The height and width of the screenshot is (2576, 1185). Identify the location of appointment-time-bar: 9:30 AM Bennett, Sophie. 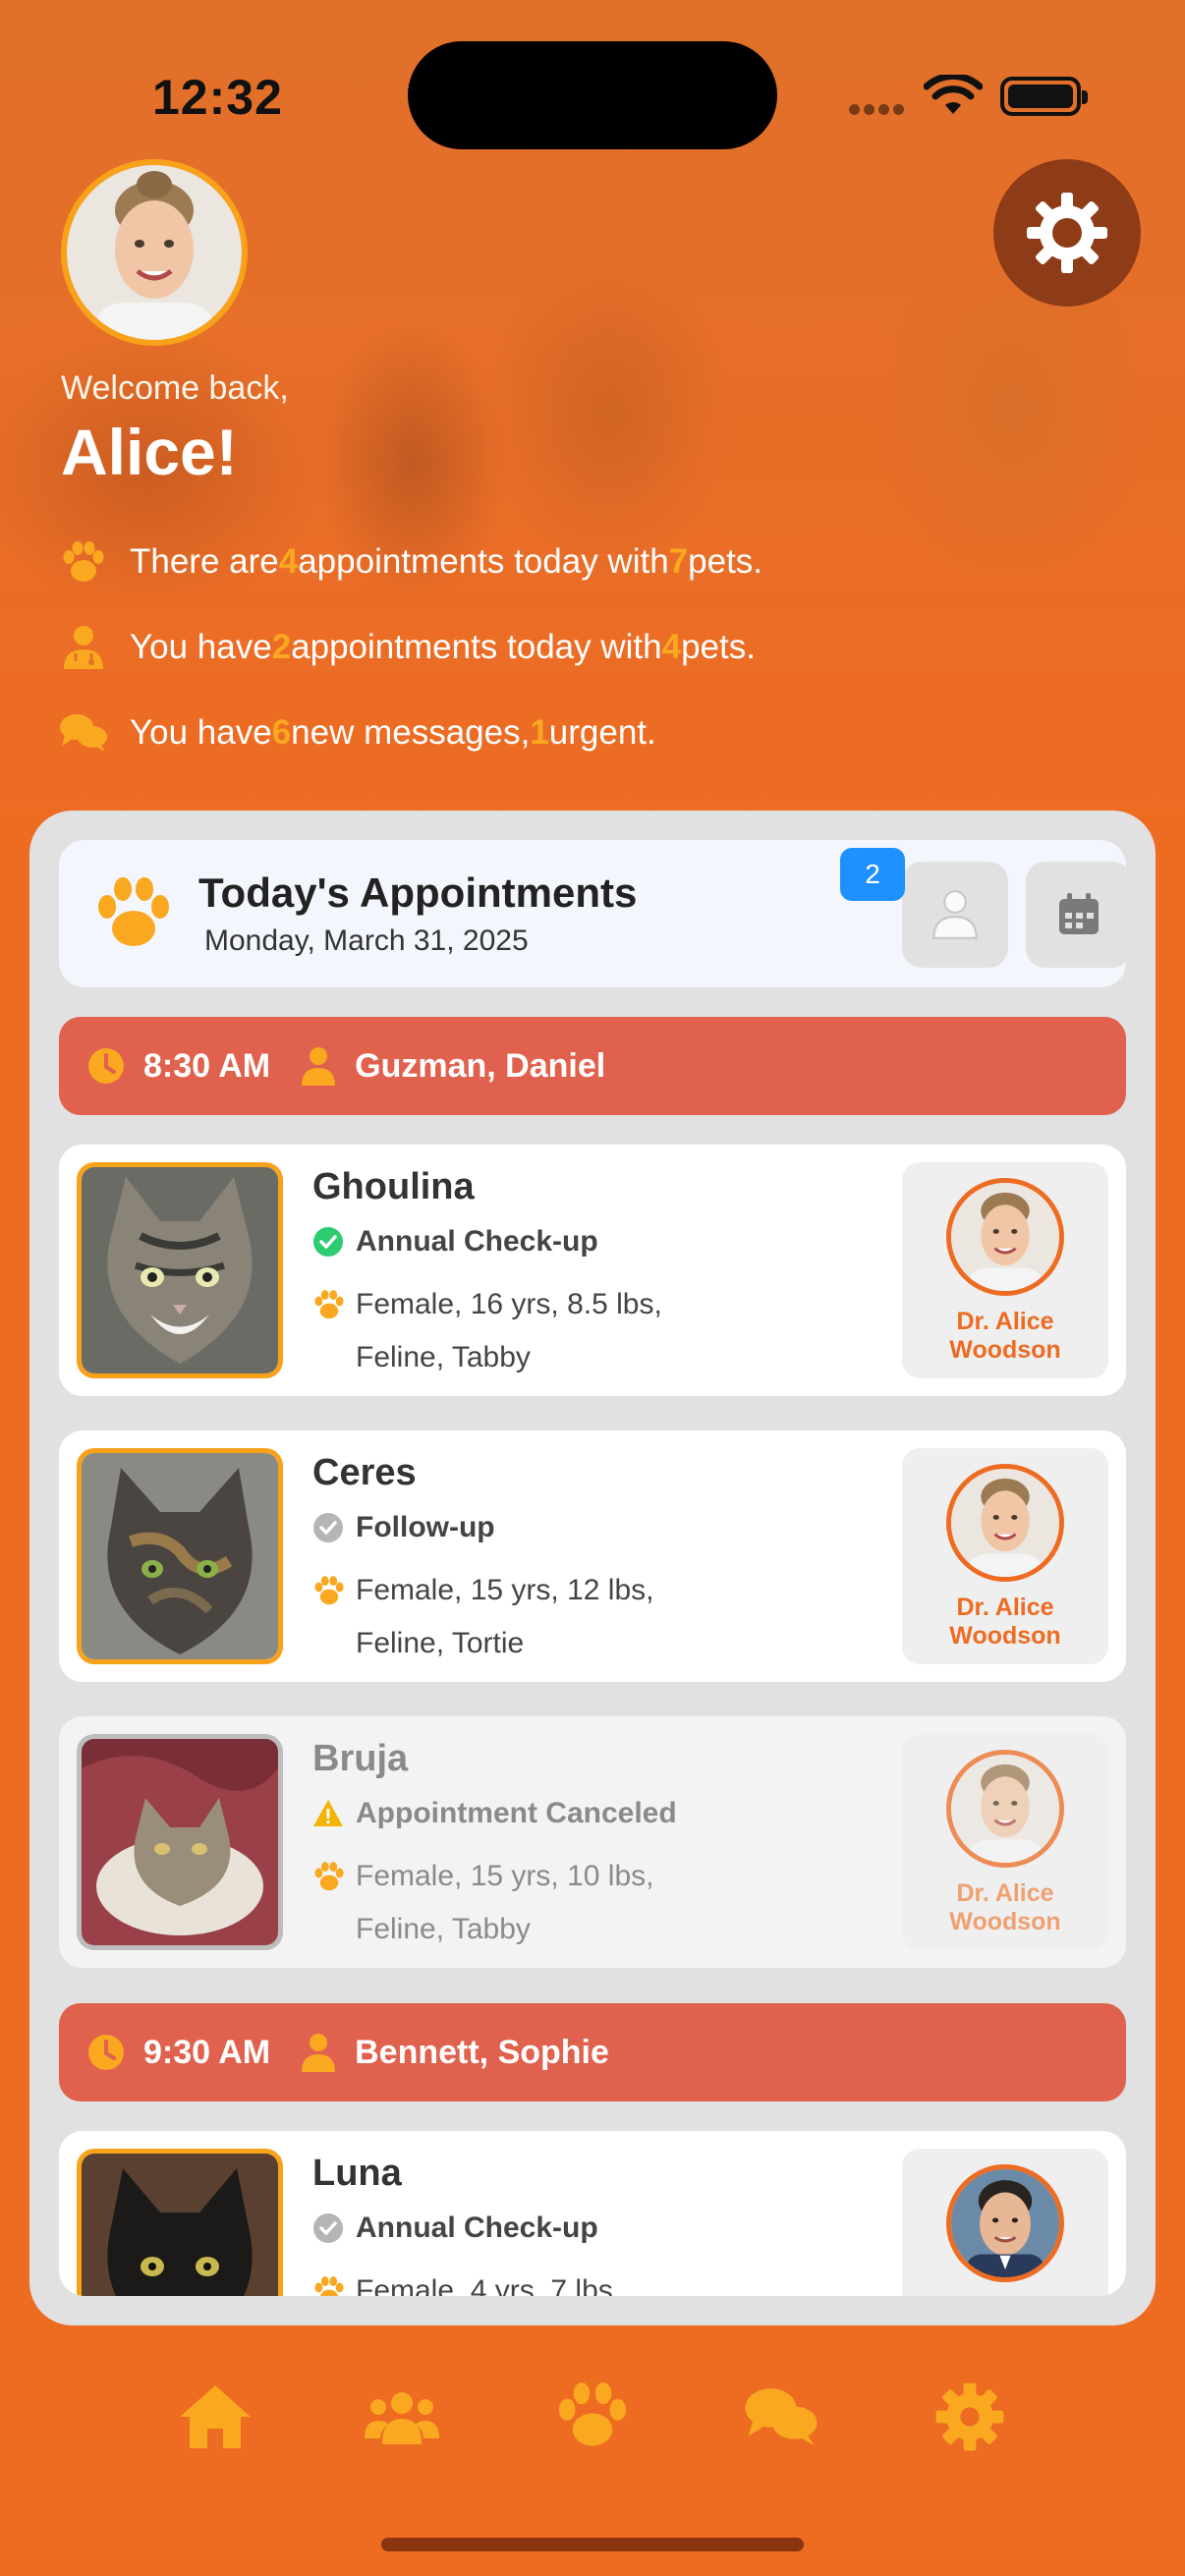
(592, 2052).